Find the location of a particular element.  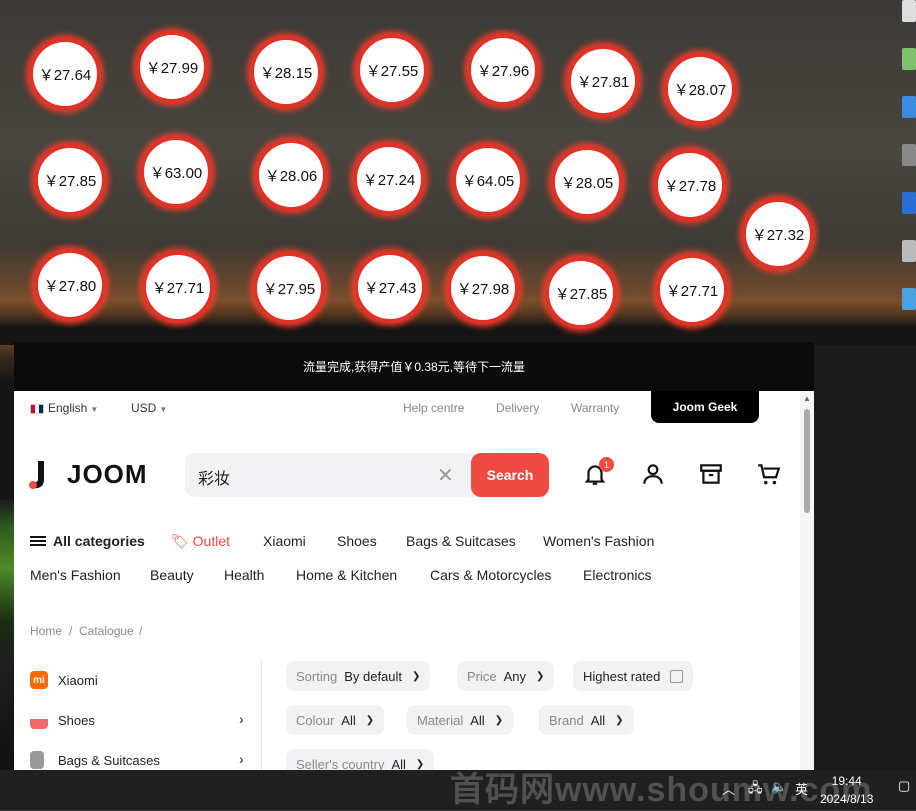

tag-icon: 🏷 is located at coordinates (180, 541).